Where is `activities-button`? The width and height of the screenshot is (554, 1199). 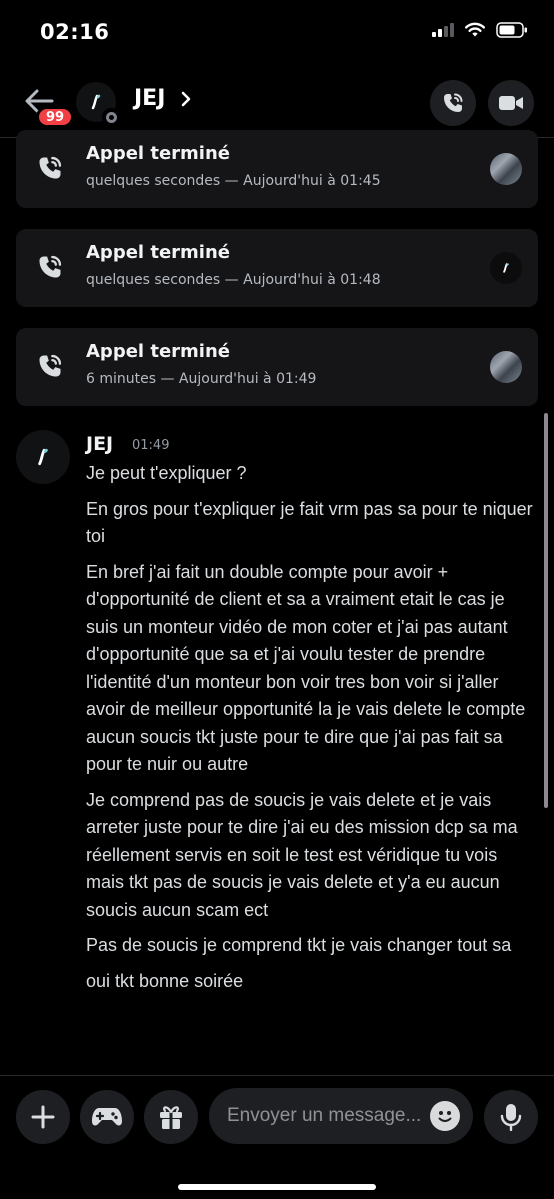 activities-button is located at coordinates (107, 1117).